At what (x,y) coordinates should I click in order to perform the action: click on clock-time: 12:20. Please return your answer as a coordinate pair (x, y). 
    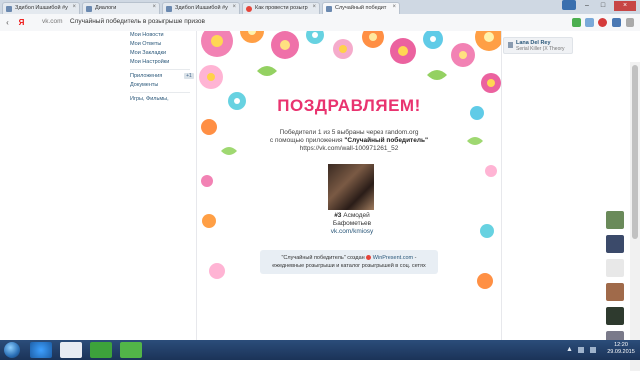
    Looking at the image, I should click on (621, 345).